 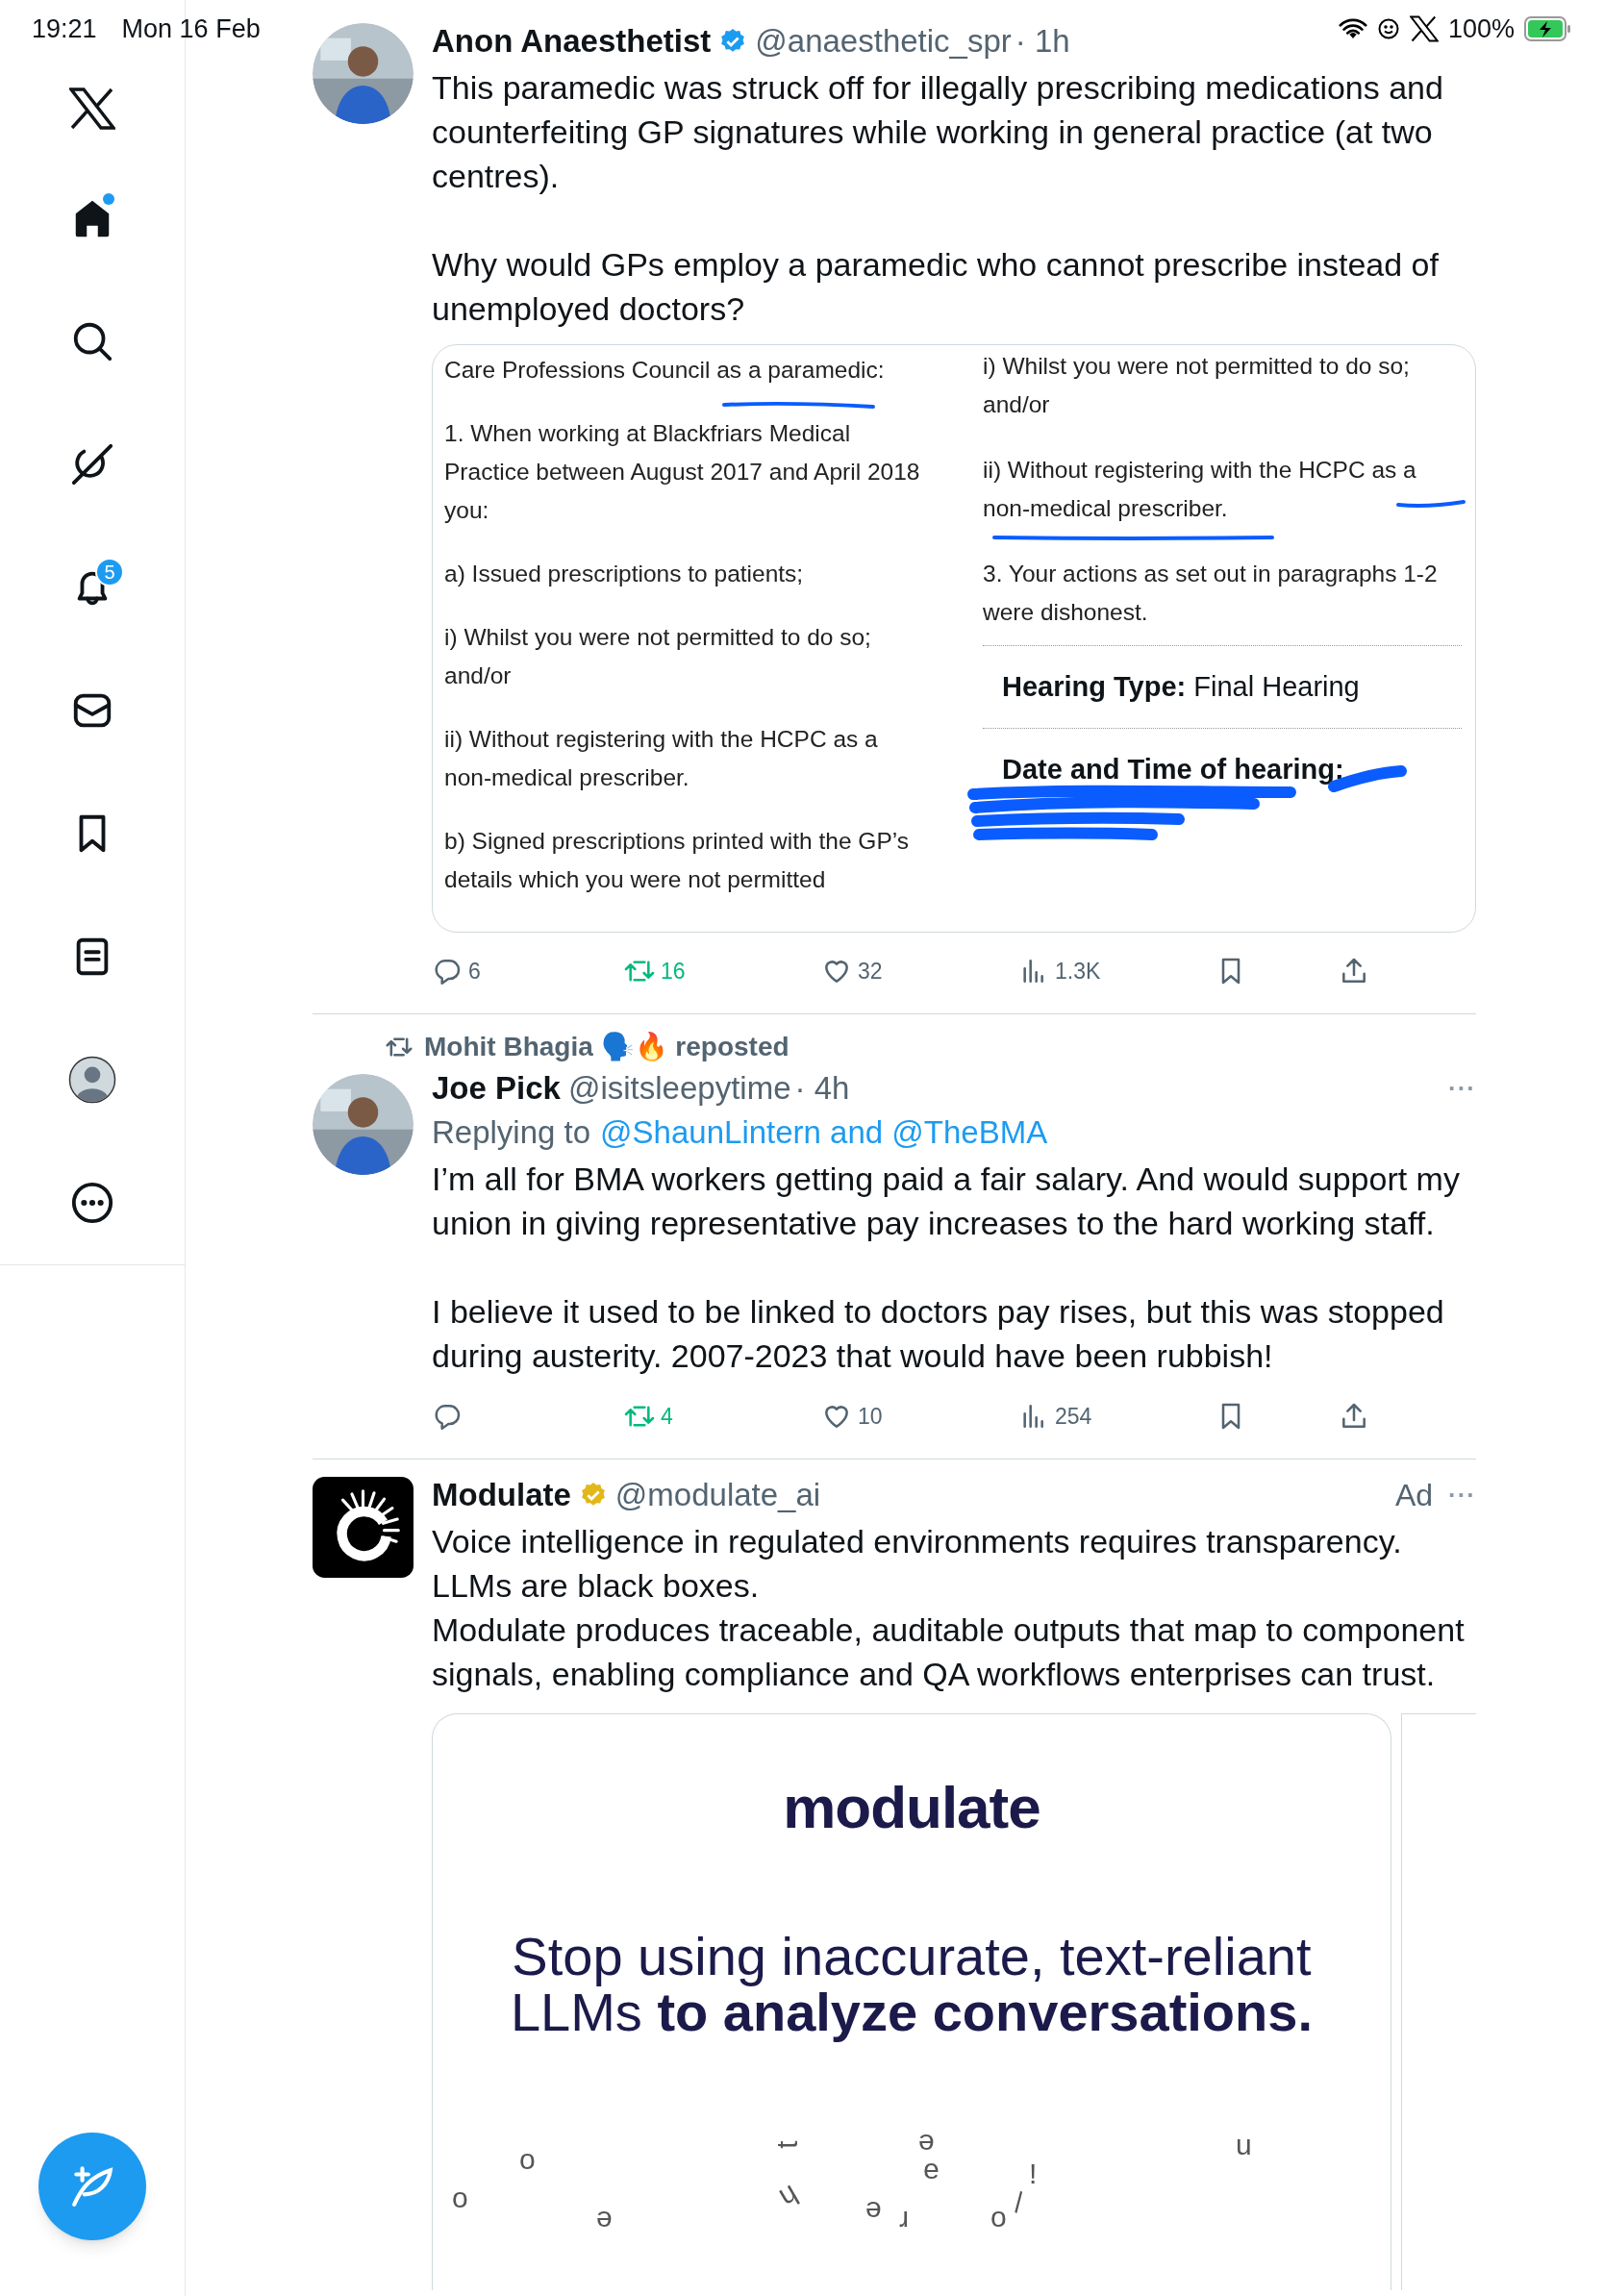 I want to click on post-text: I believe it used to be linked to doctors pay rises, but this was stopped during austerity. 2007-2023 that would have been rubbish!, so click(x=938, y=1334).